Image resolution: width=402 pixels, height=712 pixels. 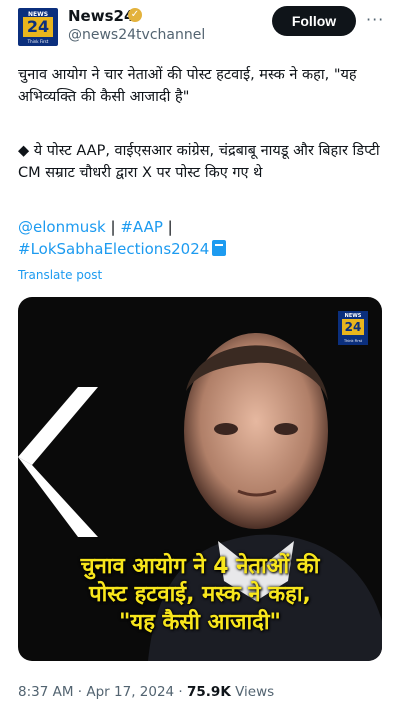 I want to click on views-count: 75.9K, so click(x=209, y=692).